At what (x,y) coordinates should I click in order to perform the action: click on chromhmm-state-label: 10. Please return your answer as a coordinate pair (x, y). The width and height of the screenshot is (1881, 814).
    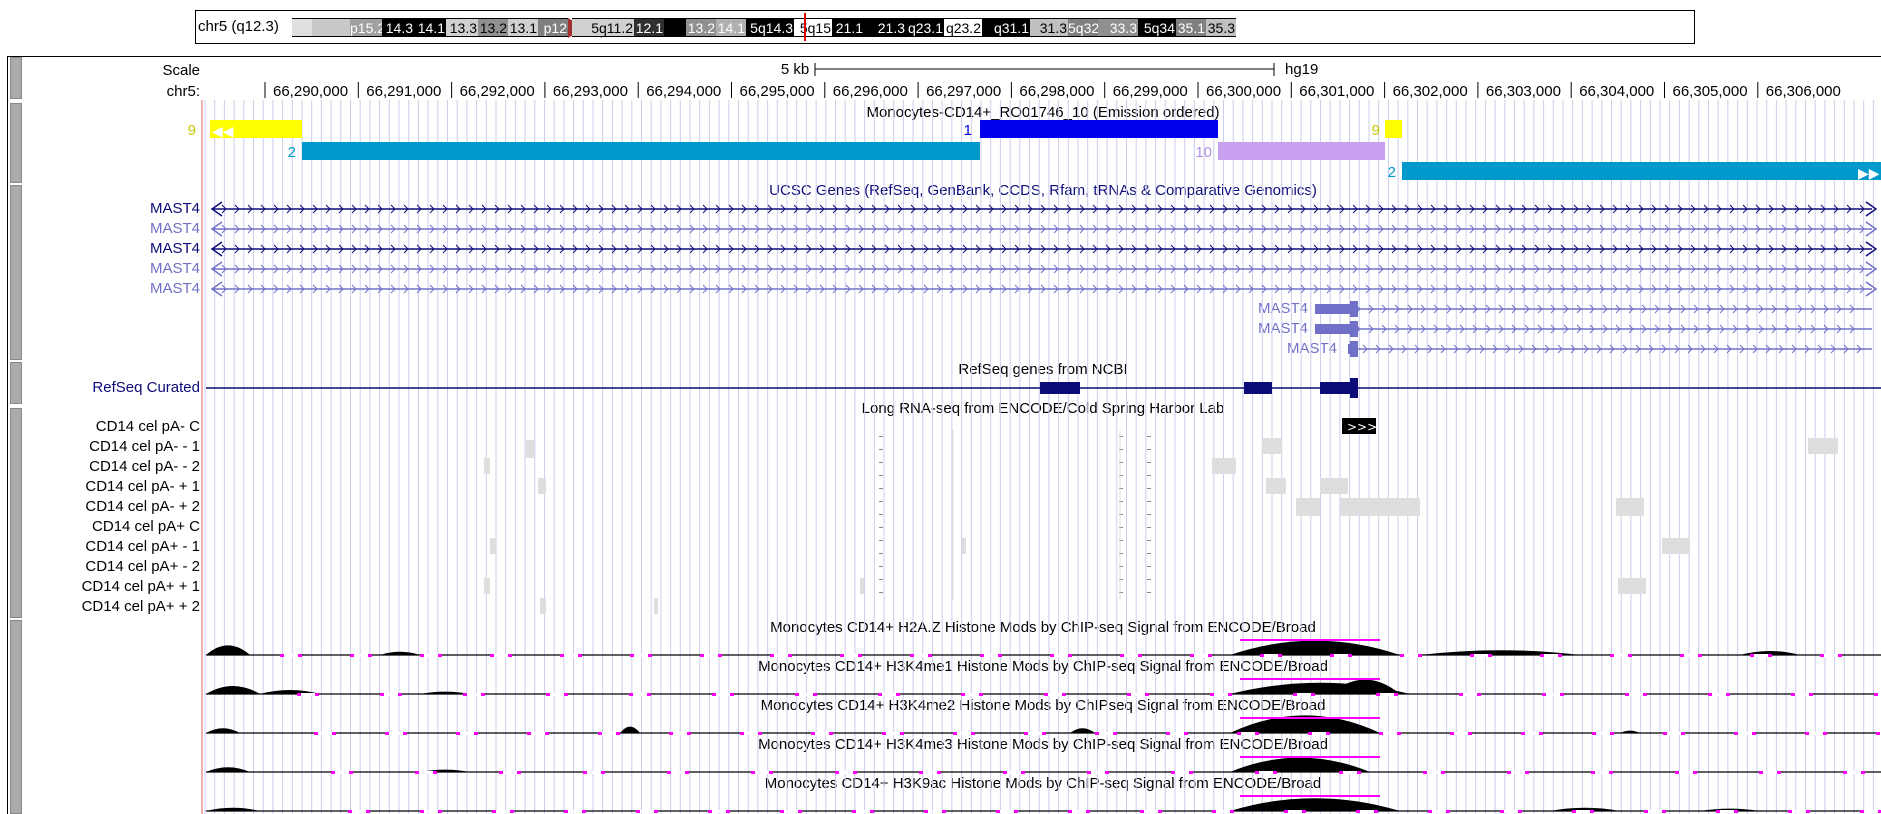
    Looking at the image, I should click on (1203, 152).